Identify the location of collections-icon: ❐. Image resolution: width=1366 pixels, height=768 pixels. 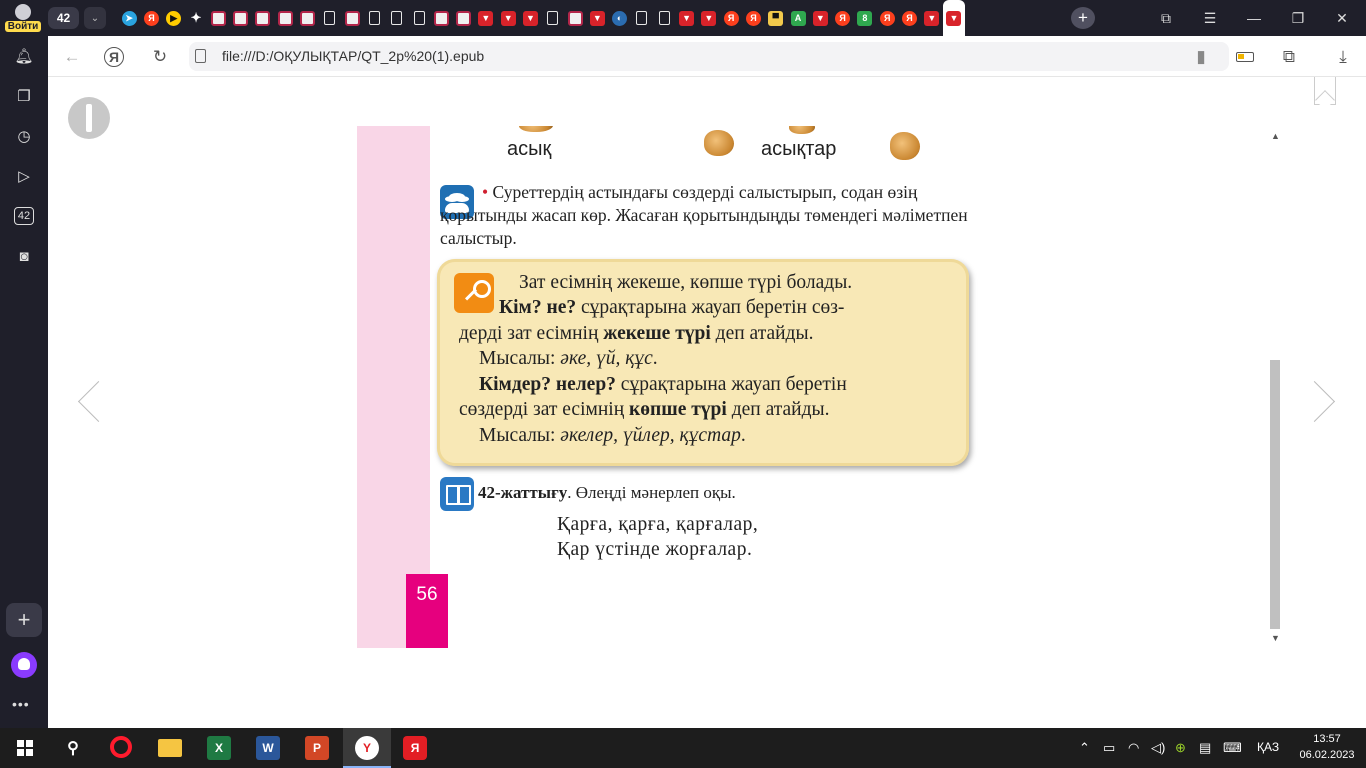
(24, 96).